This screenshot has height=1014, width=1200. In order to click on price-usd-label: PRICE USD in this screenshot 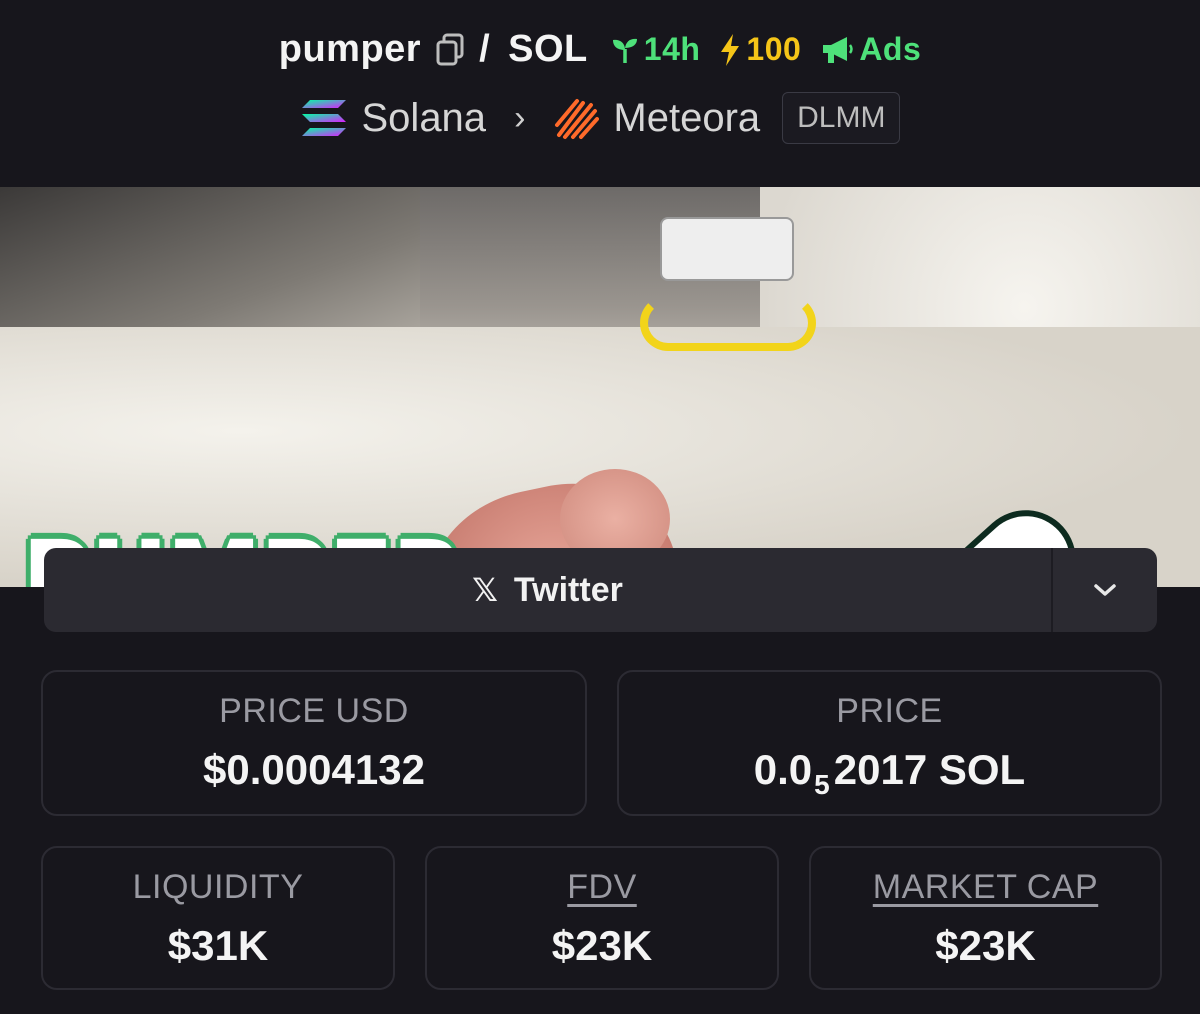, I will do `click(314, 711)`.